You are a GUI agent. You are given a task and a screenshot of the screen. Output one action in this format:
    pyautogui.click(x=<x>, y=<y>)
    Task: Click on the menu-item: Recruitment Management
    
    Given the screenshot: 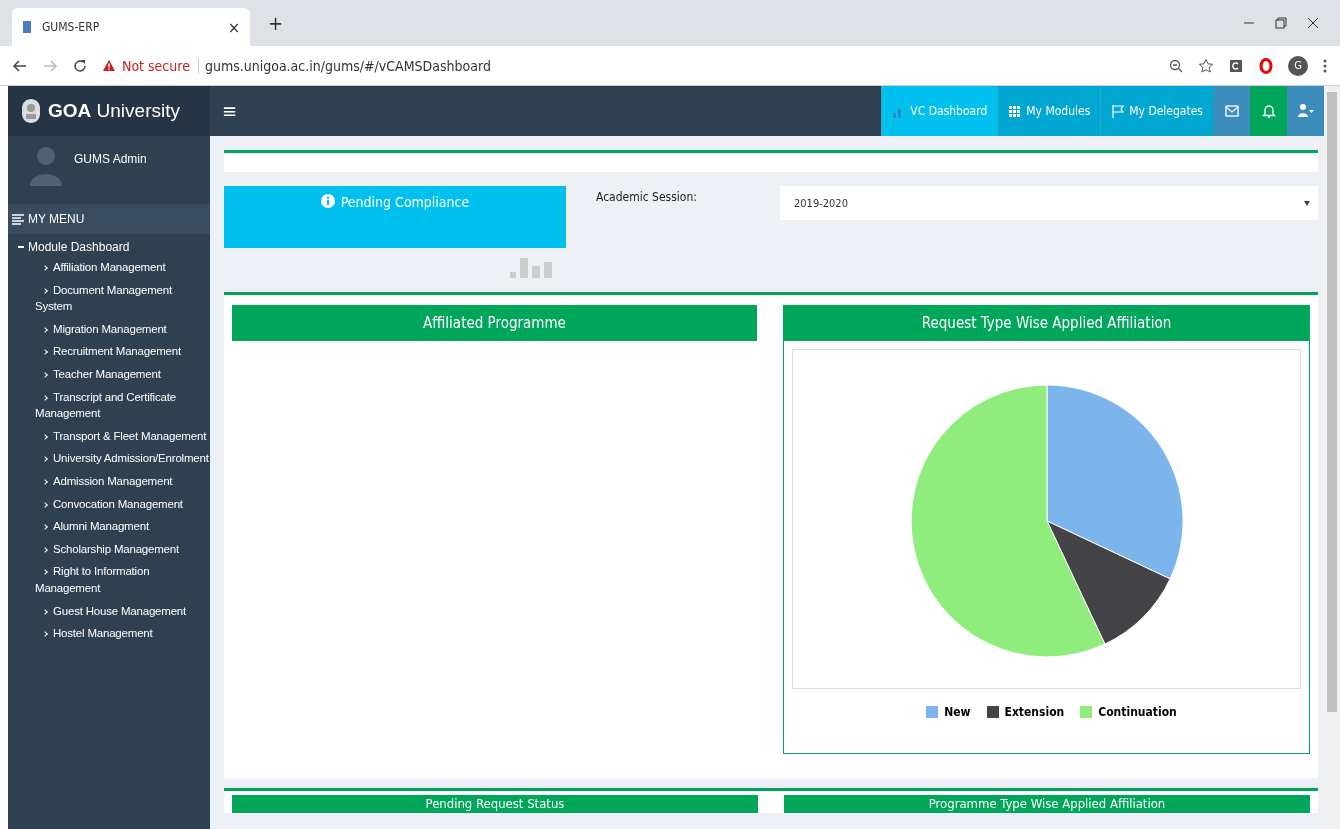 What is the action you would take?
    pyautogui.click(x=109, y=351)
    